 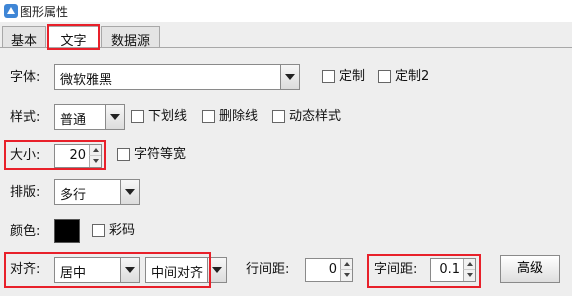 I want to click on tab-basic: 基本, so click(x=24, y=37).